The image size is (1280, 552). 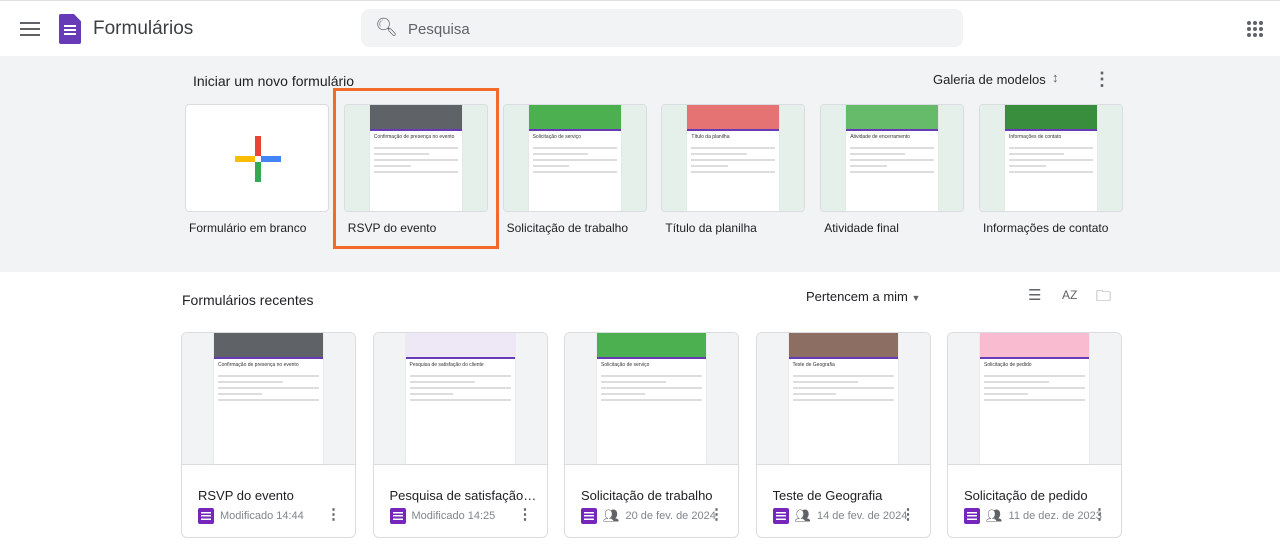 What do you see at coordinates (439, 29) in the screenshot?
I see `search-placeholder: Pesquisa` at bounding box center [439, 29].